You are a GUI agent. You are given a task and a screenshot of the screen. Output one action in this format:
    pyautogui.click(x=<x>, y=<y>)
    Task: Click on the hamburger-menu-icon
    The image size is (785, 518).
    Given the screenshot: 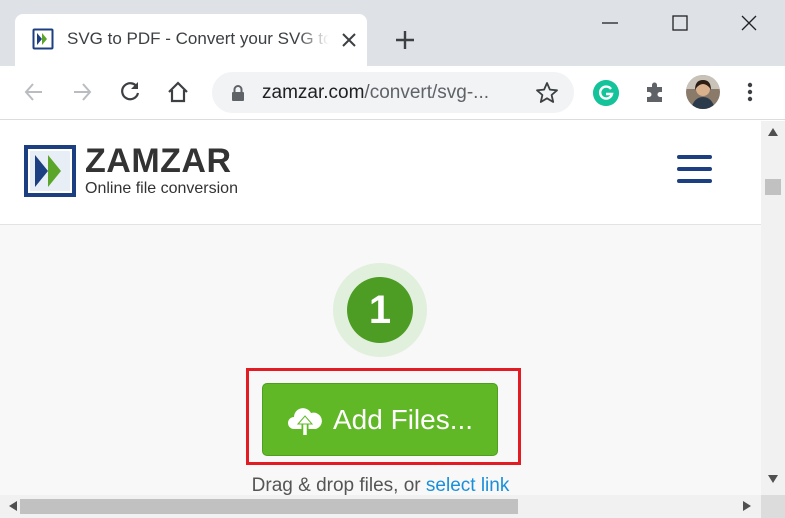 What is the action you would take?
    pyautogui.click(x=694, y=169)
    